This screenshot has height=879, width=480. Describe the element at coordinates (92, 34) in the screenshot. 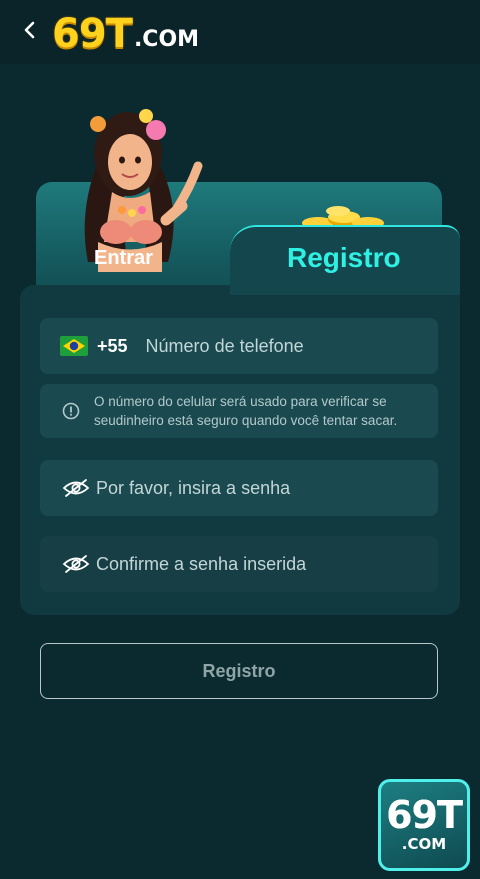

I see `logo-main-text: 69T` at that location.